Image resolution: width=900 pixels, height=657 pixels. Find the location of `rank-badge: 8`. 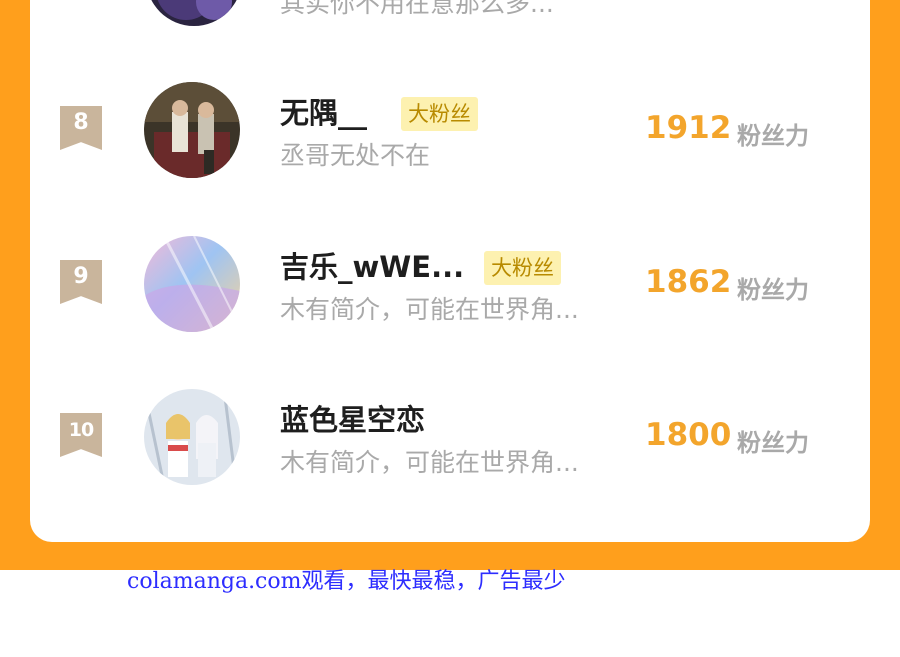

rank-badge: 8 is located at coordinates (81, 128).